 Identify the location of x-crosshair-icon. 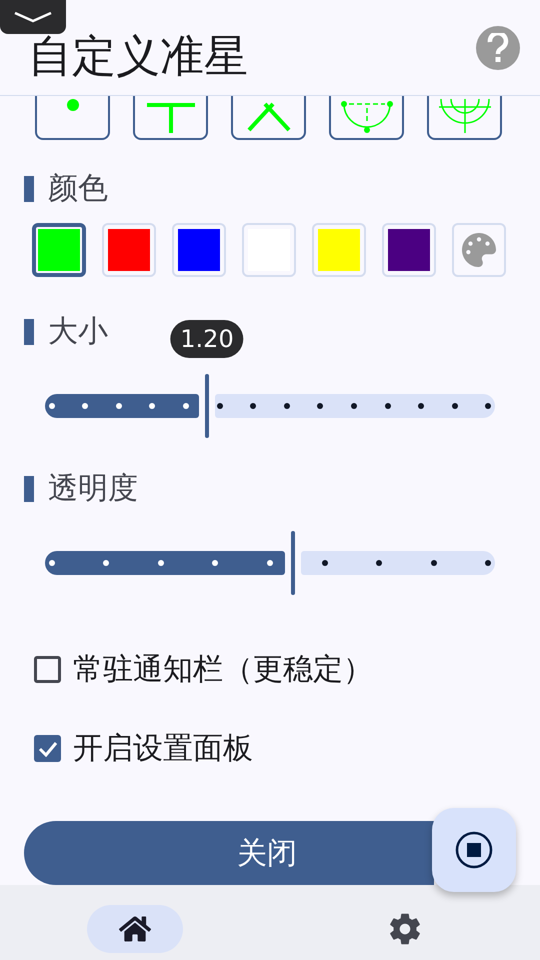
(268, 117).